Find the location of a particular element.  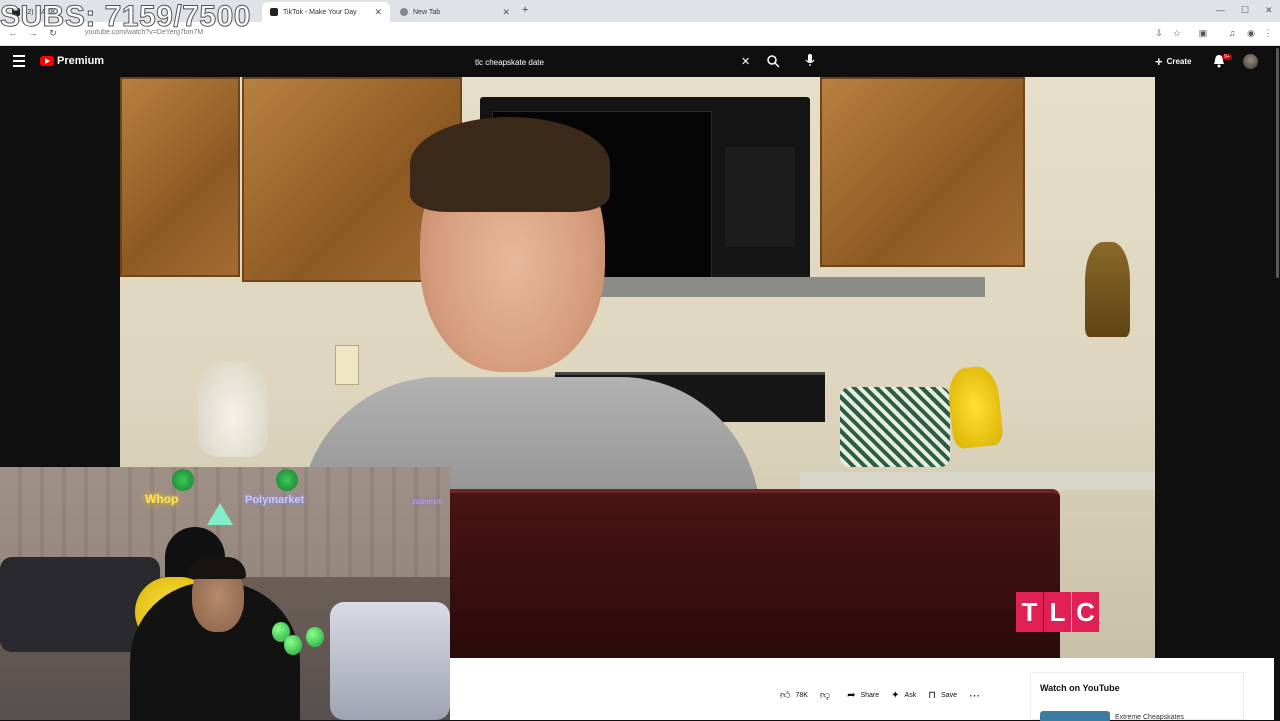

extensions-icon: ▣ is located at coordinates (1203, 33).